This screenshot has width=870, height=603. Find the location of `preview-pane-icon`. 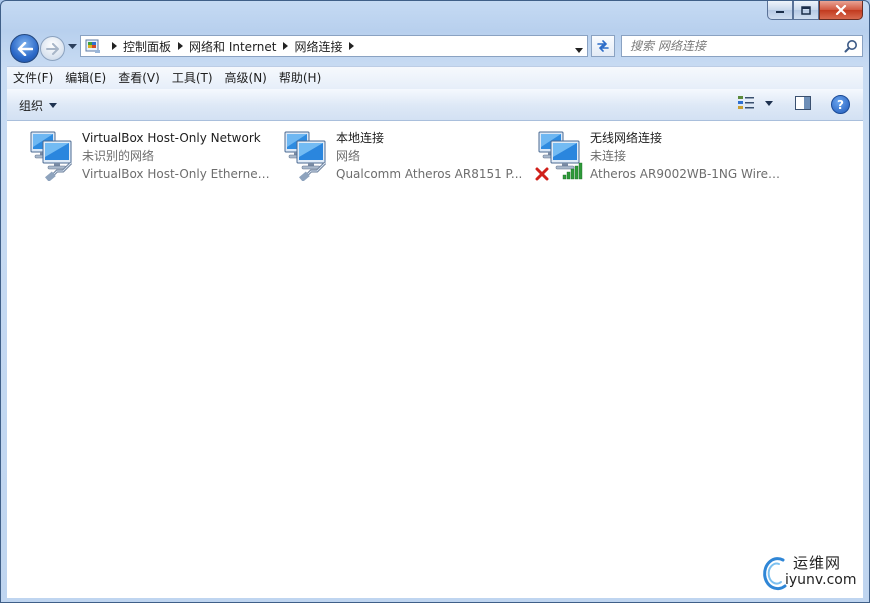

preview-pane-icon is located at coordinates (803, 103).